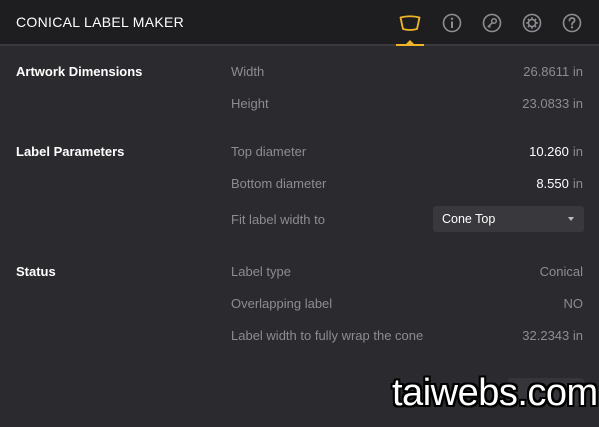 The height and width of the screenshot is (427, 599). I want to click on bottom-diameter-value: 8.550, so click(552, 183).